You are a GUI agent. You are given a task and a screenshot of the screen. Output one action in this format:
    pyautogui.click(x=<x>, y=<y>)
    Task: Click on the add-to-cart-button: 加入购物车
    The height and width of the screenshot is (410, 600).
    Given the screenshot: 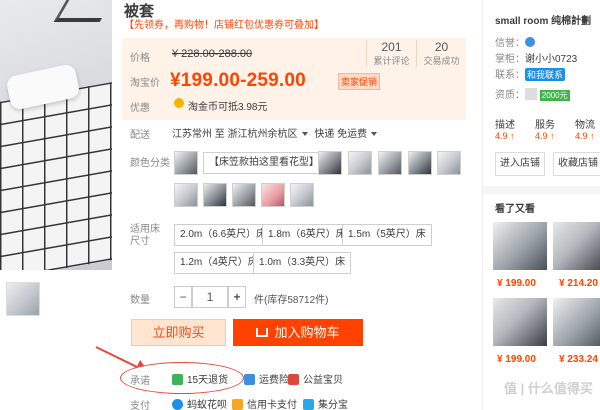 What is the action you would take?
    pyautogui.click(x=298, y=332)
    